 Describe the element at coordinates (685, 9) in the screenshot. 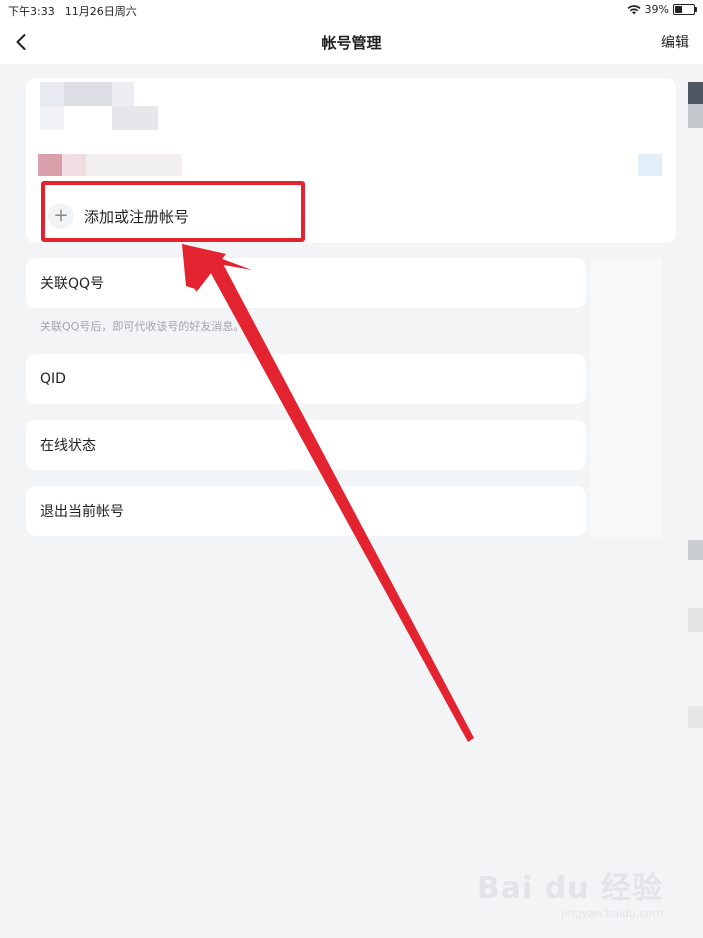

I see `battery-icon` at that location.